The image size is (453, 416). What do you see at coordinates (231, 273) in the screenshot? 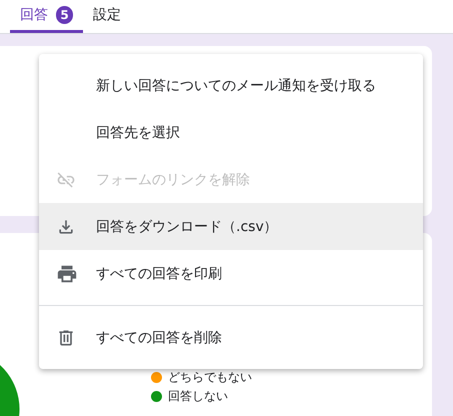
I see `menu-item: すべての回答を印刷` at bounding box center [231, 273].